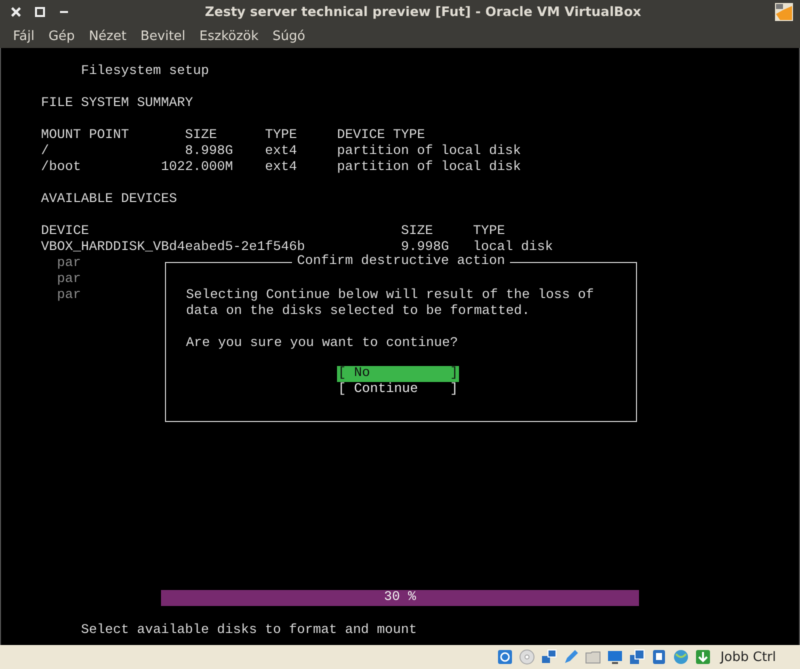  I want to click on app-icon, so click(784, 12).